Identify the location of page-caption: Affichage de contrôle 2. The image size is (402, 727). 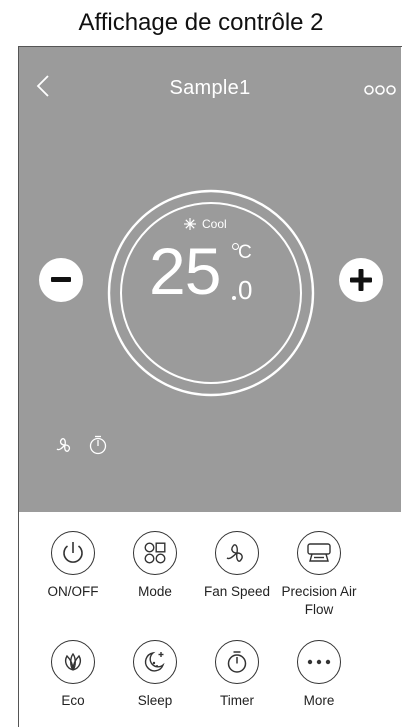
(201, 22).